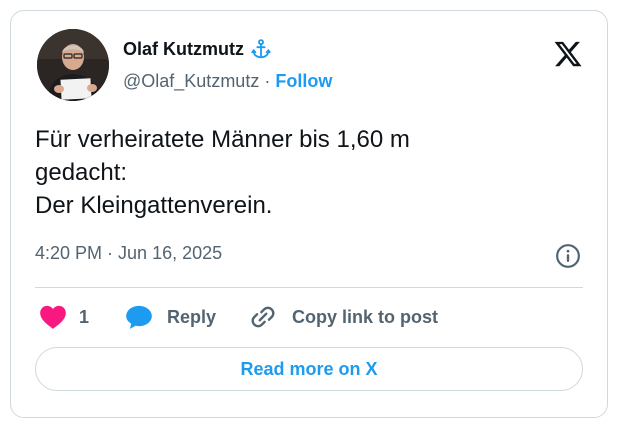 Image resolution: width=620 pixels, height=430 pixels. What do you see at coordinates (261, 49) in the screenshot?
I see `anchor-icon` at bounding box center [261, 49].